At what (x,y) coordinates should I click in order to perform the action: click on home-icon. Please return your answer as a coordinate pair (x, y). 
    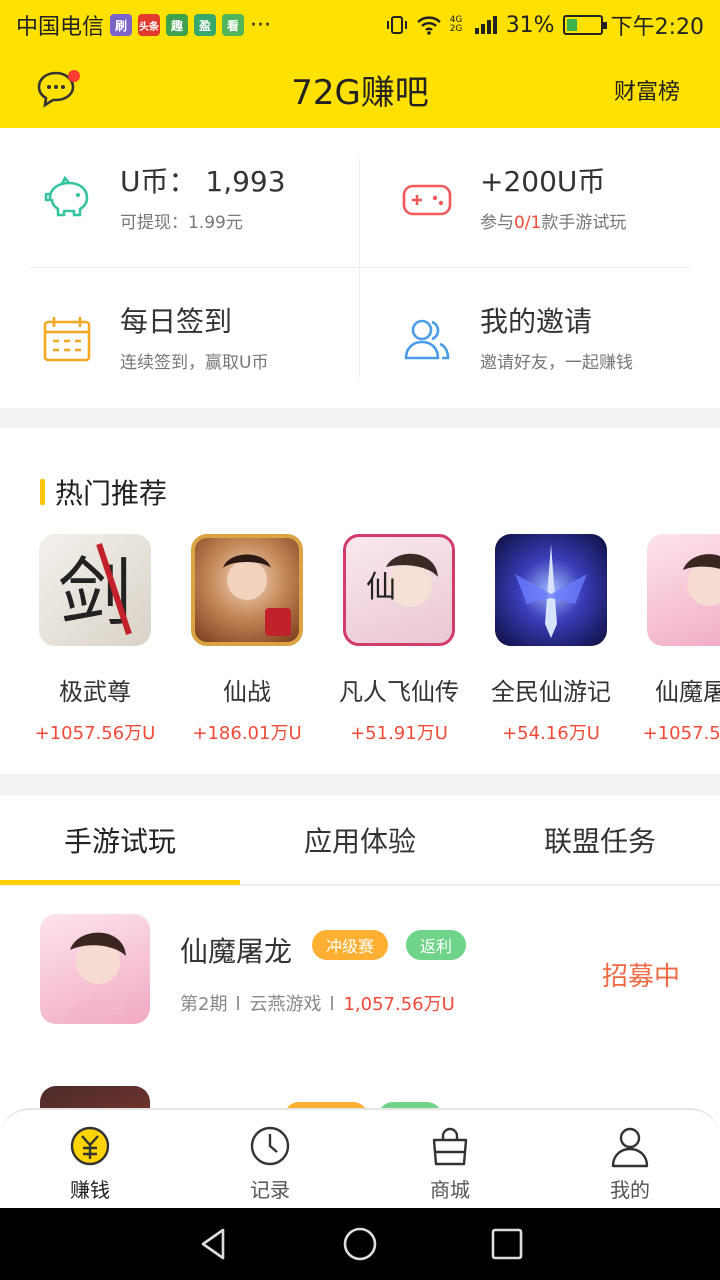
    Looking at the image, I should click on (360, 1244).